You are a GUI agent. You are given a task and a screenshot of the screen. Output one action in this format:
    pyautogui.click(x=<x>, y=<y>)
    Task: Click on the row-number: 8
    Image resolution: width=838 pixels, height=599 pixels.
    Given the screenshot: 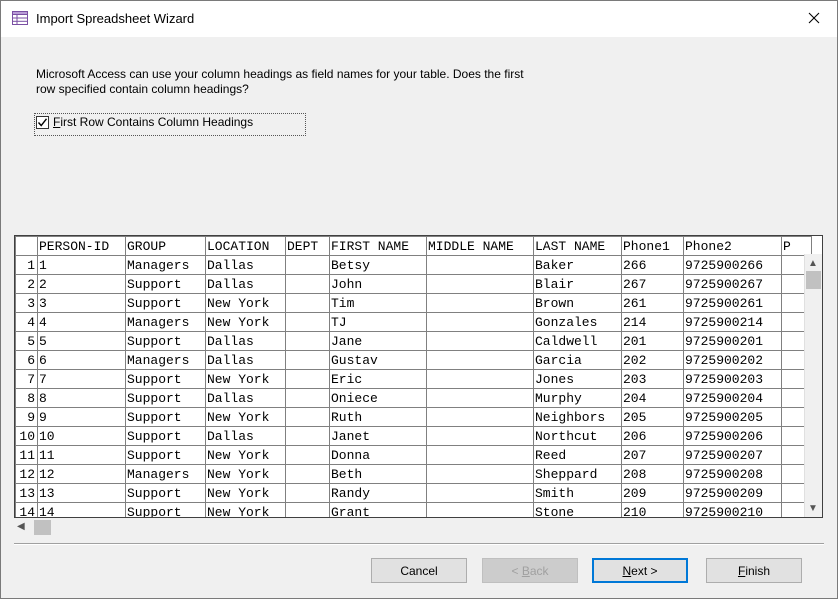 What is the action you would take?
    pyautogui.click(x=26, y=398)
    